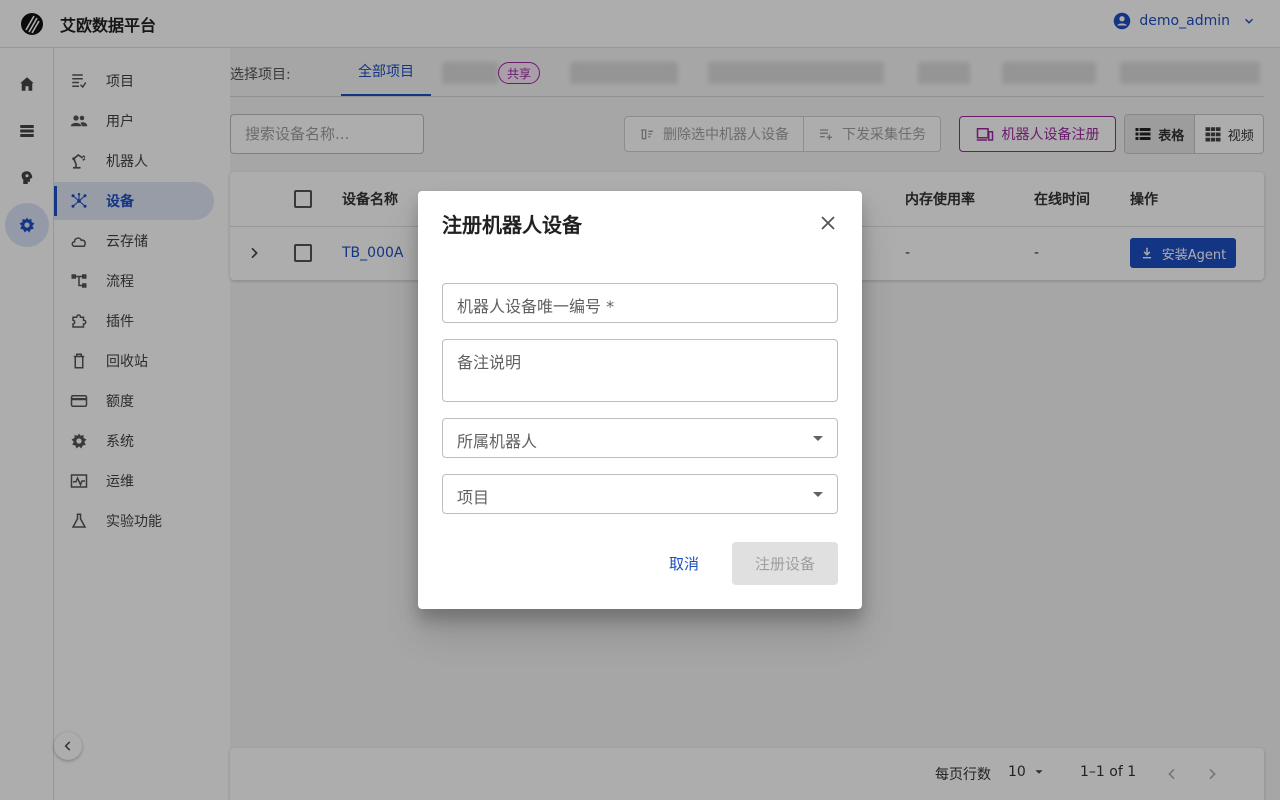 The image size is (1280, 800). I want to click on close-dialog-button, so click(828, 223).